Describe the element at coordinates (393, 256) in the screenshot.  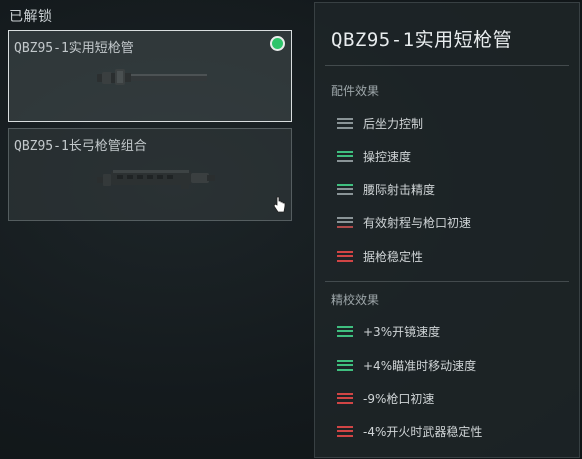
I see `effect-label: 据枪稳定性` at that location.